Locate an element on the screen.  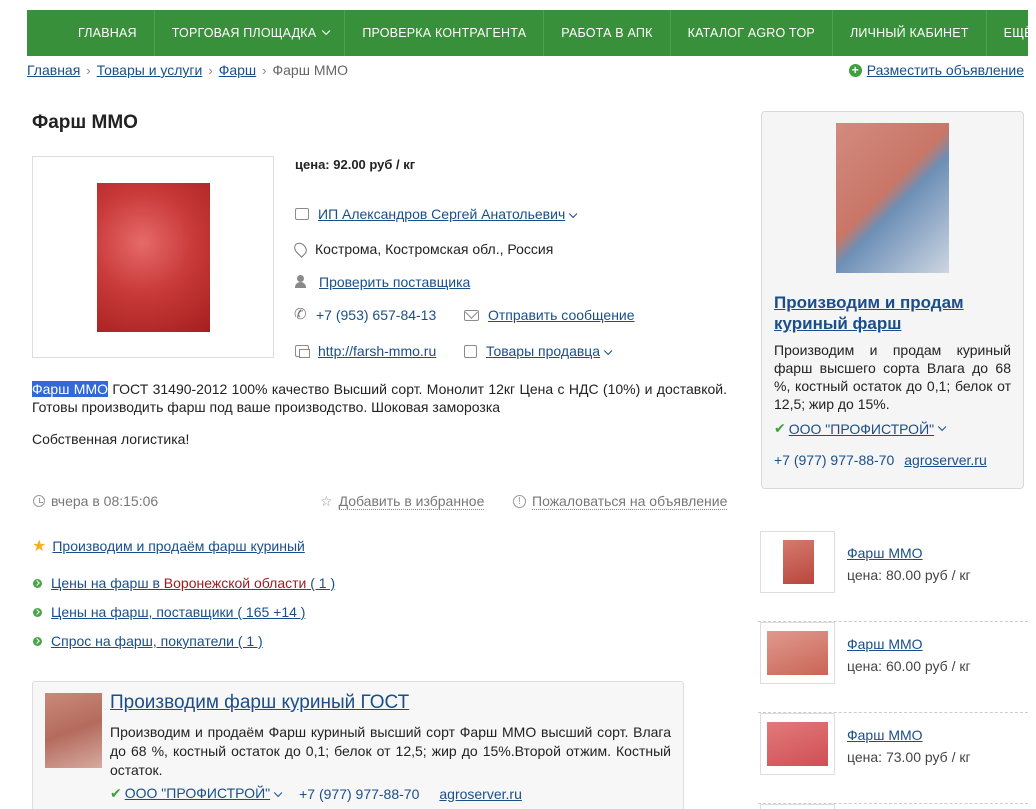
check-supplier-link: Проверить поставщика is located at coordinates (394, 282).